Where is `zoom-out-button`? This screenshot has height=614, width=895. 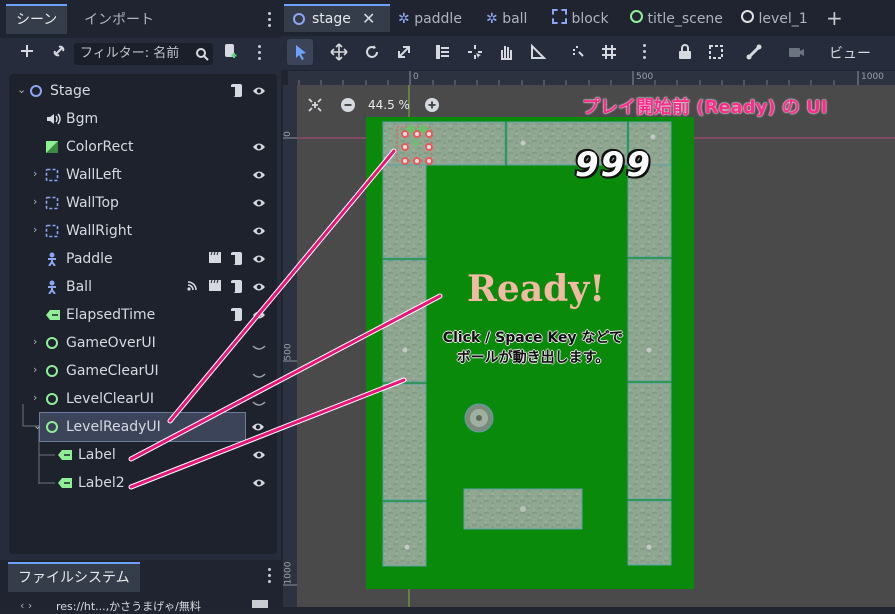 zoom-out-button is located at coordinates (348, 105).